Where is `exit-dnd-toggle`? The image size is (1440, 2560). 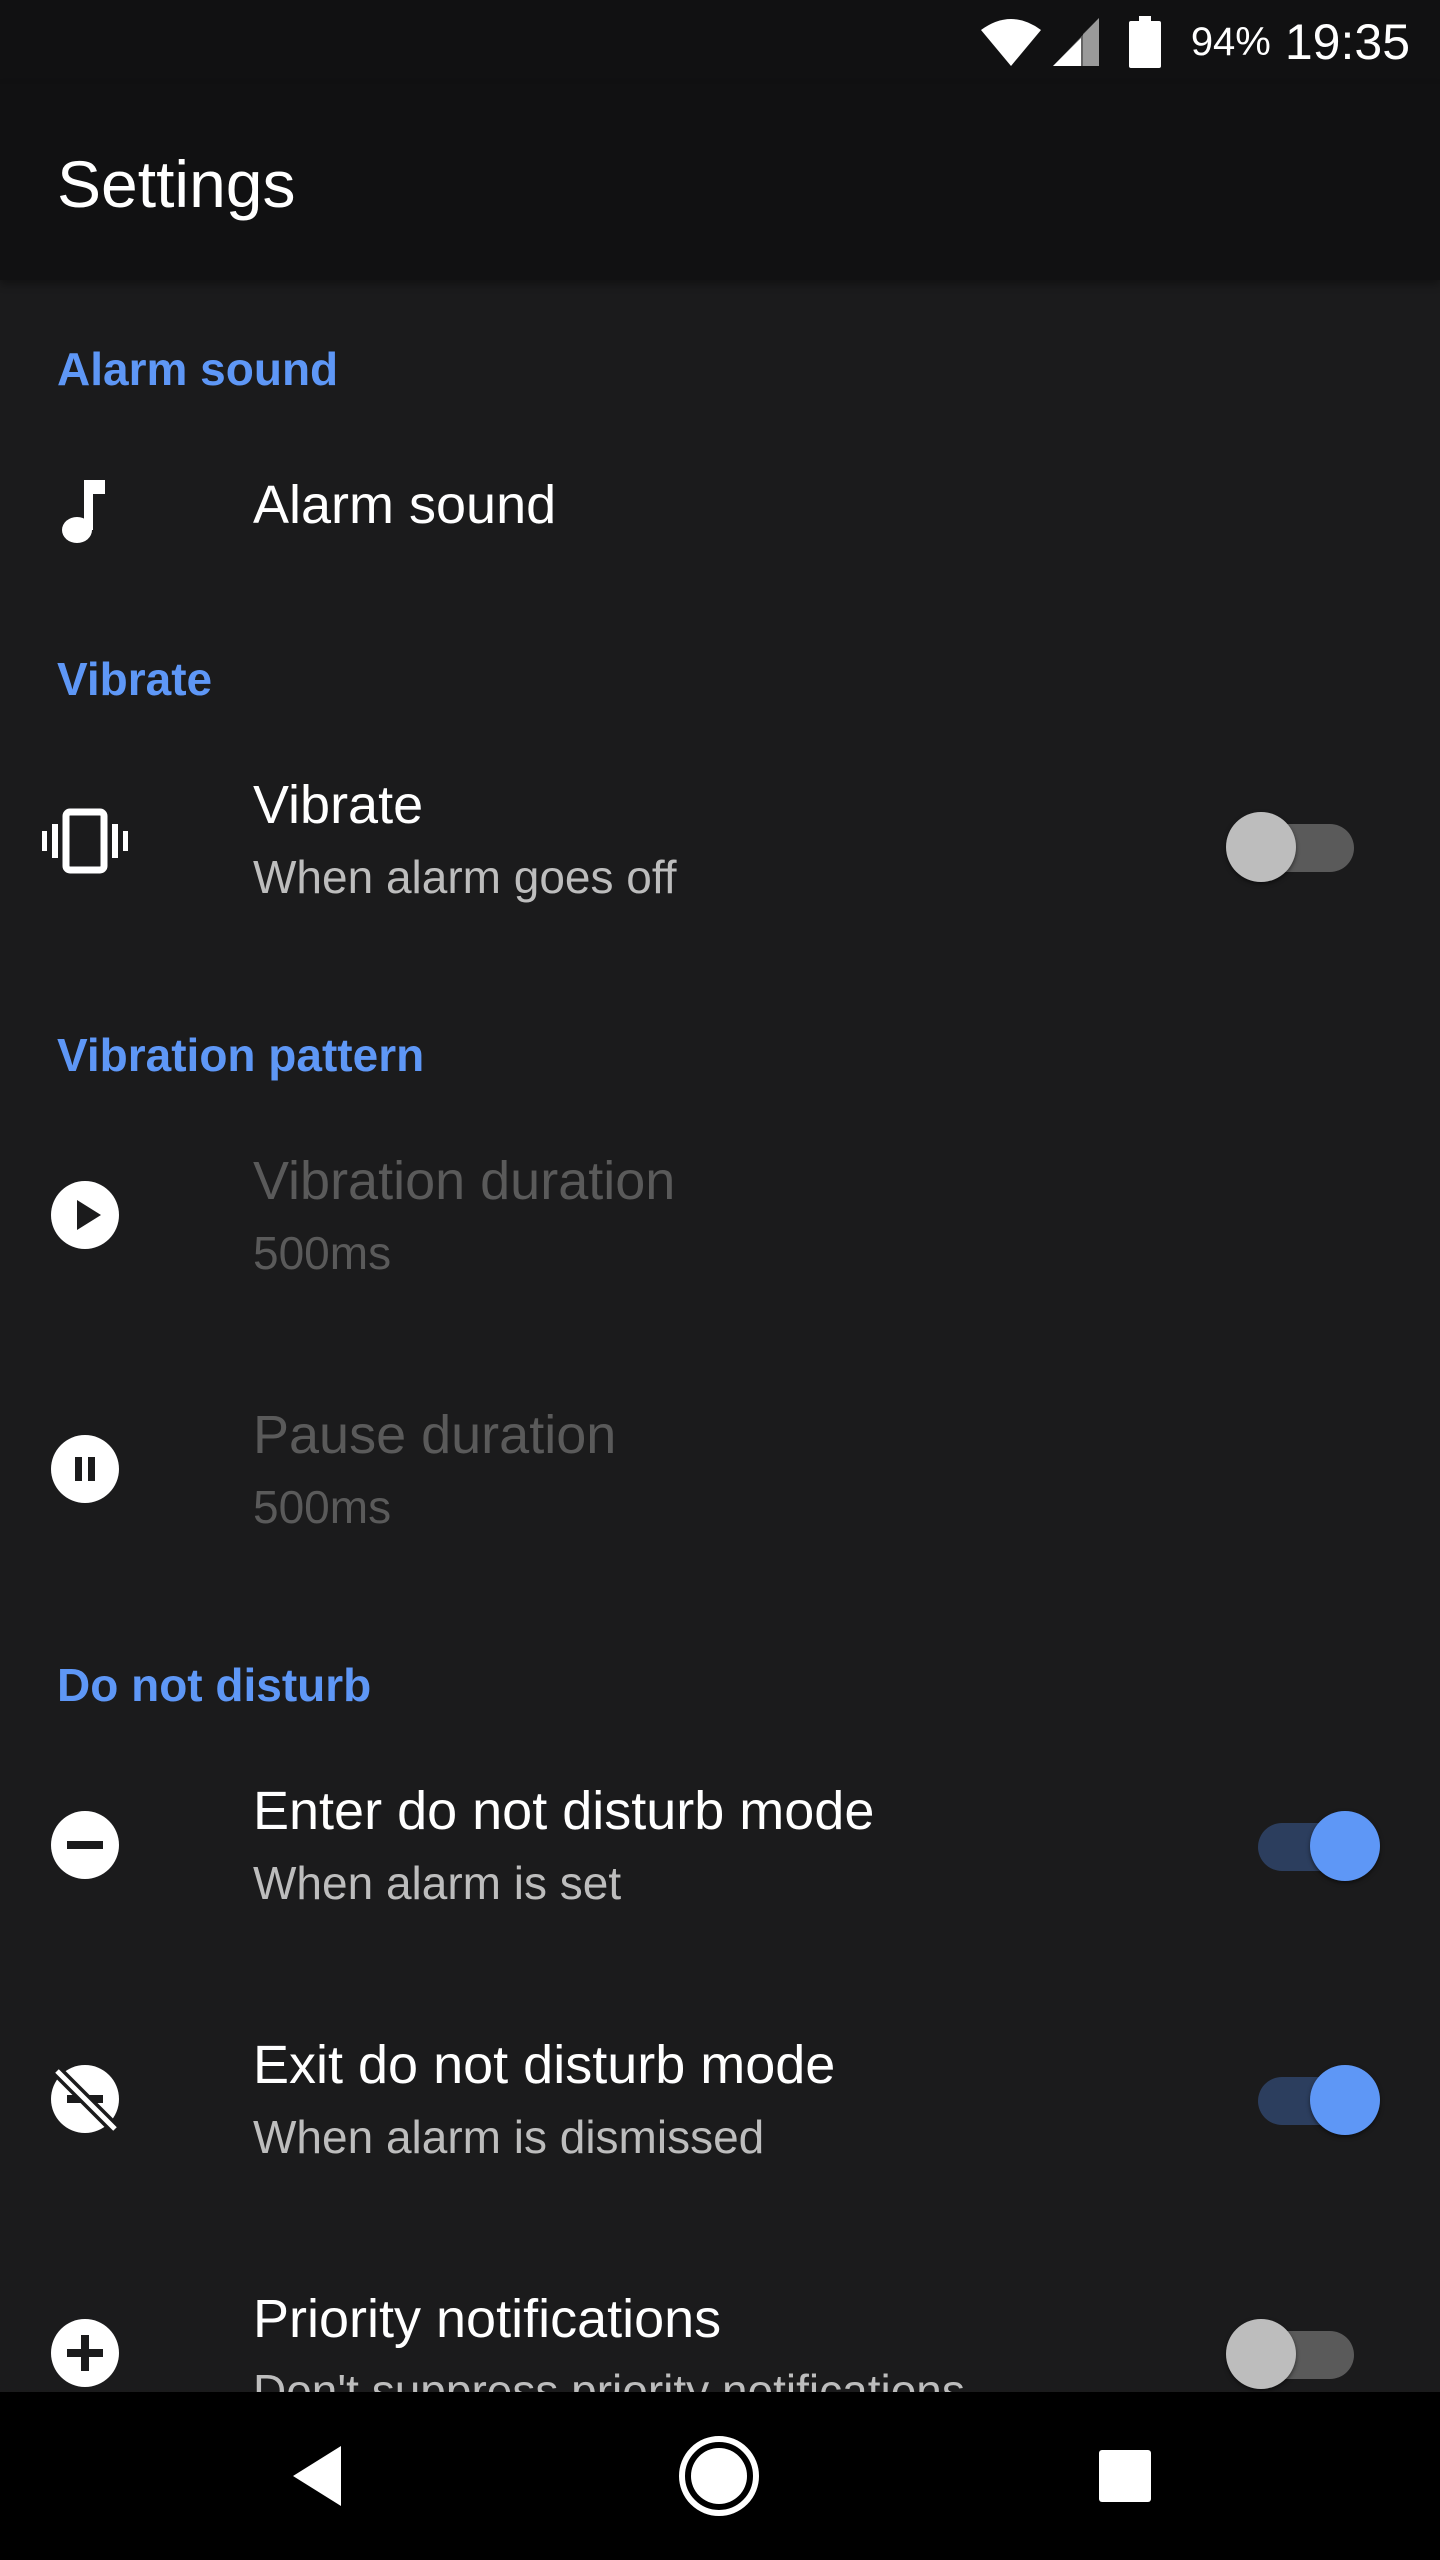 exit-dnd-toggle is located at coordinates (1316, 2095).